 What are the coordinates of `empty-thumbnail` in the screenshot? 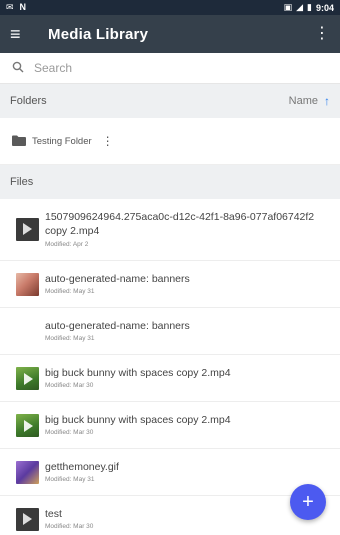 It's located at (27, 331).